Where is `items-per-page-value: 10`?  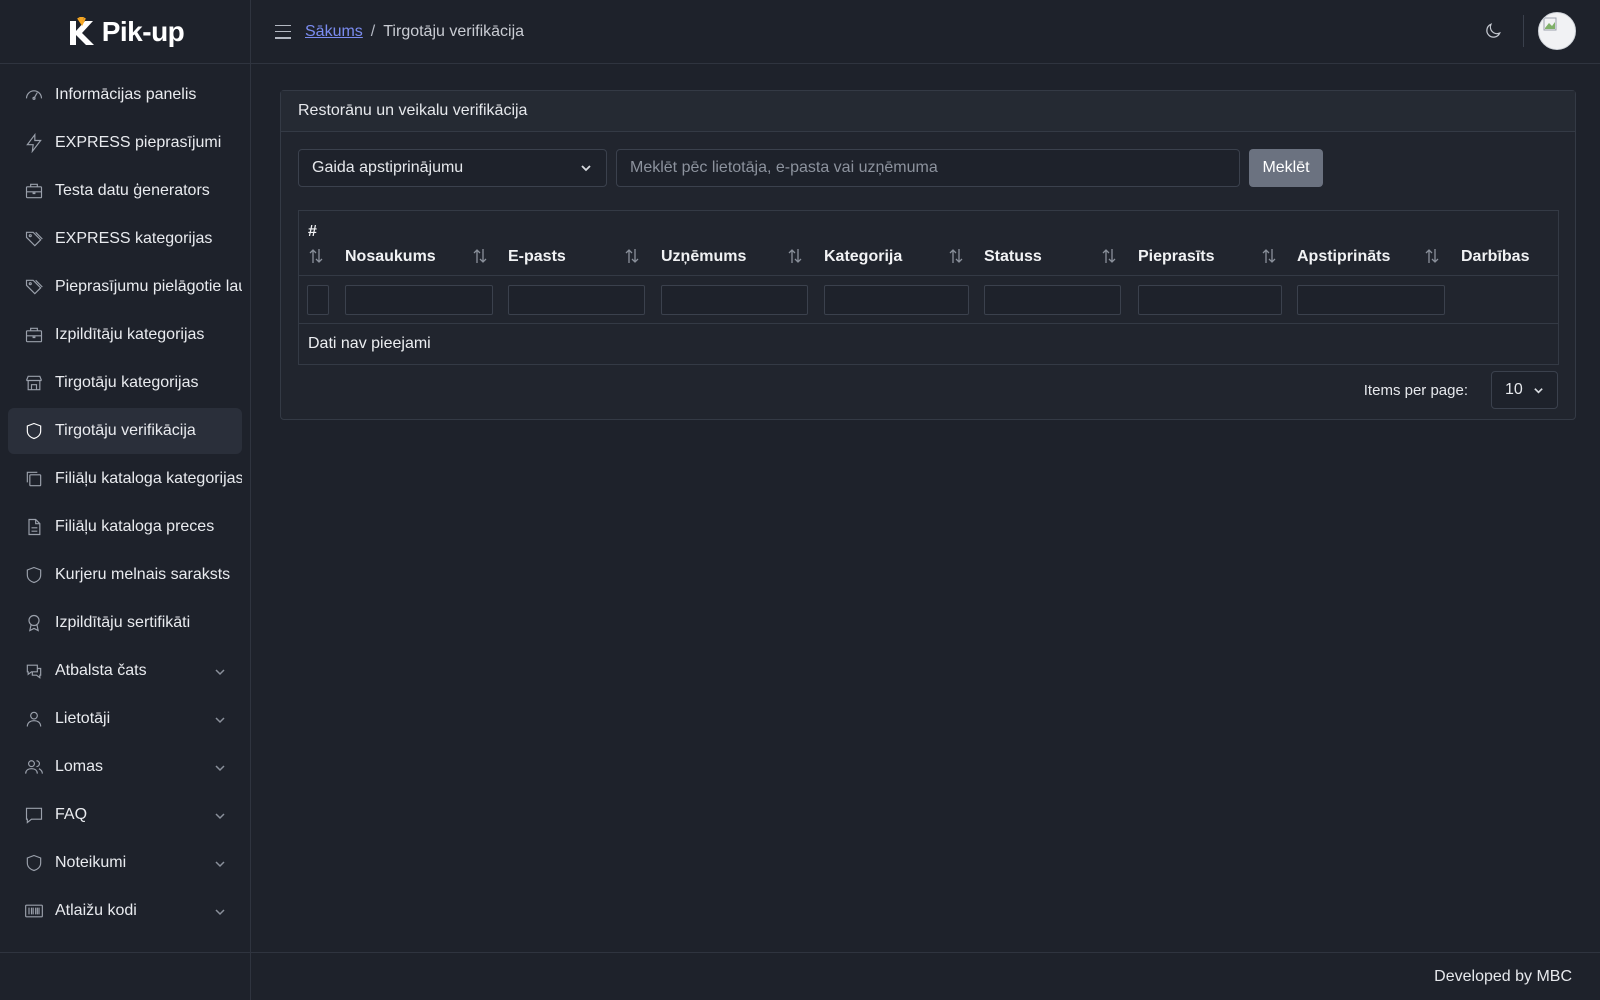 items-per-page-value: 10 is located at coordinates (1514, 389).